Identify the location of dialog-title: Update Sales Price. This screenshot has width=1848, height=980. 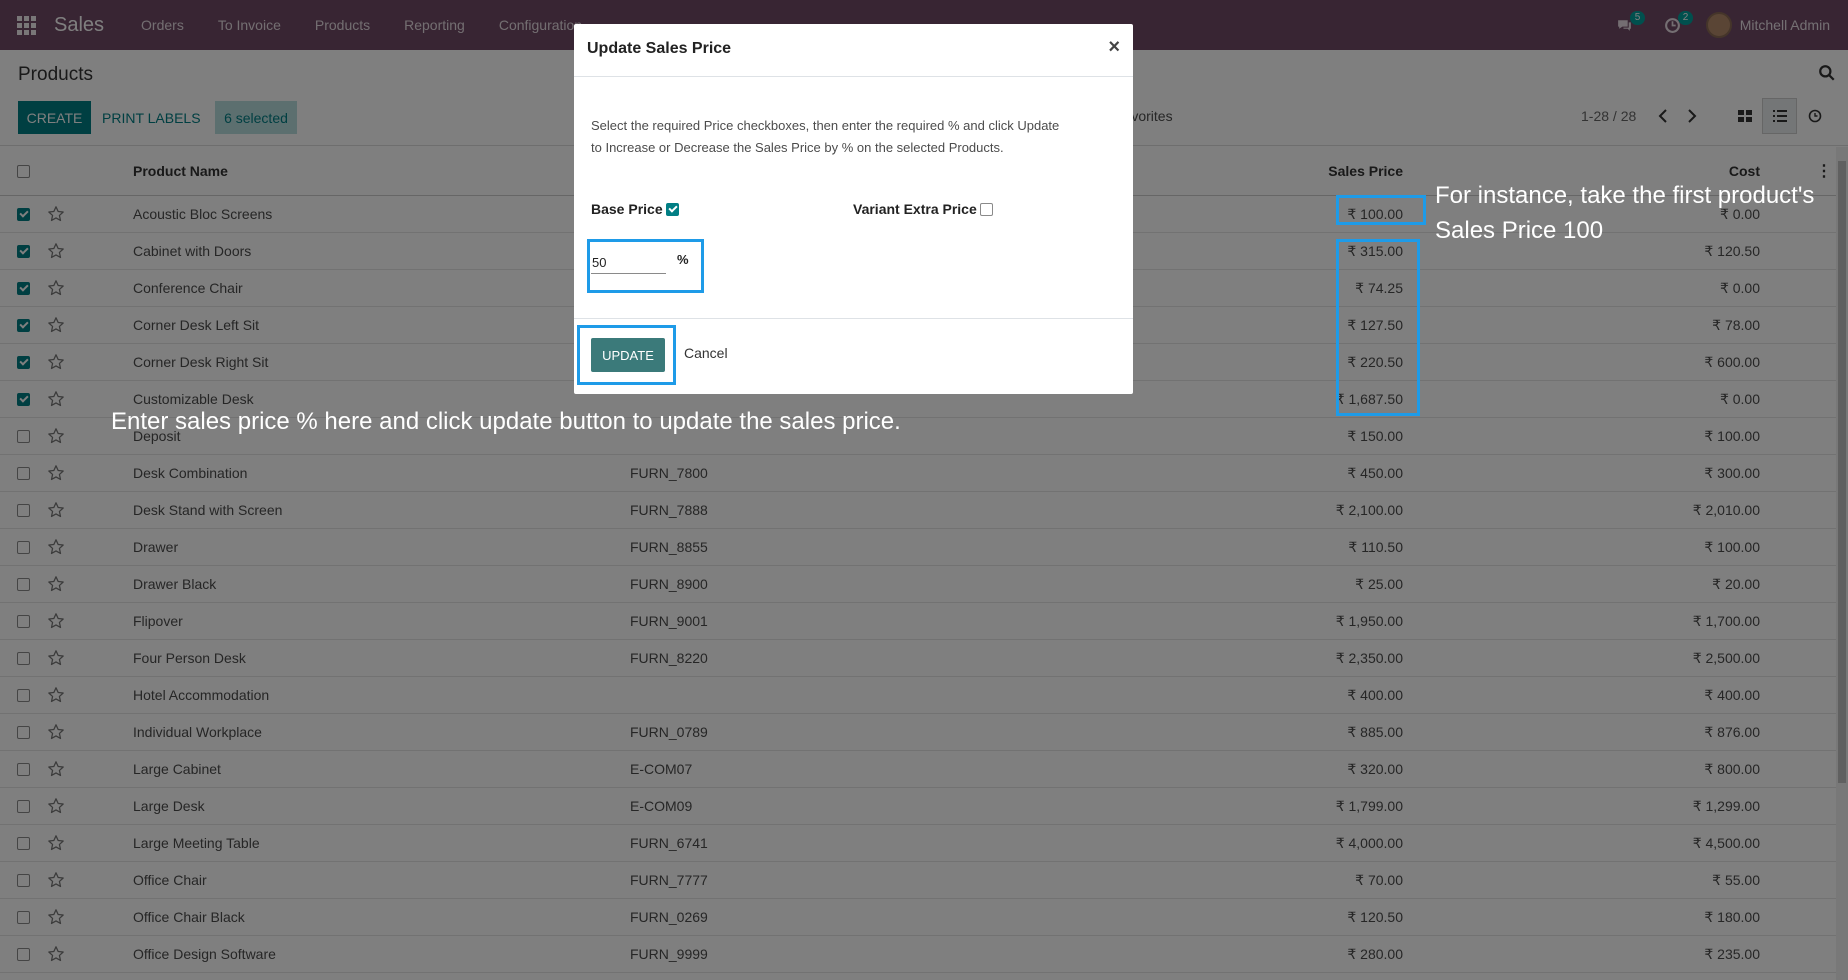
(659, 48).